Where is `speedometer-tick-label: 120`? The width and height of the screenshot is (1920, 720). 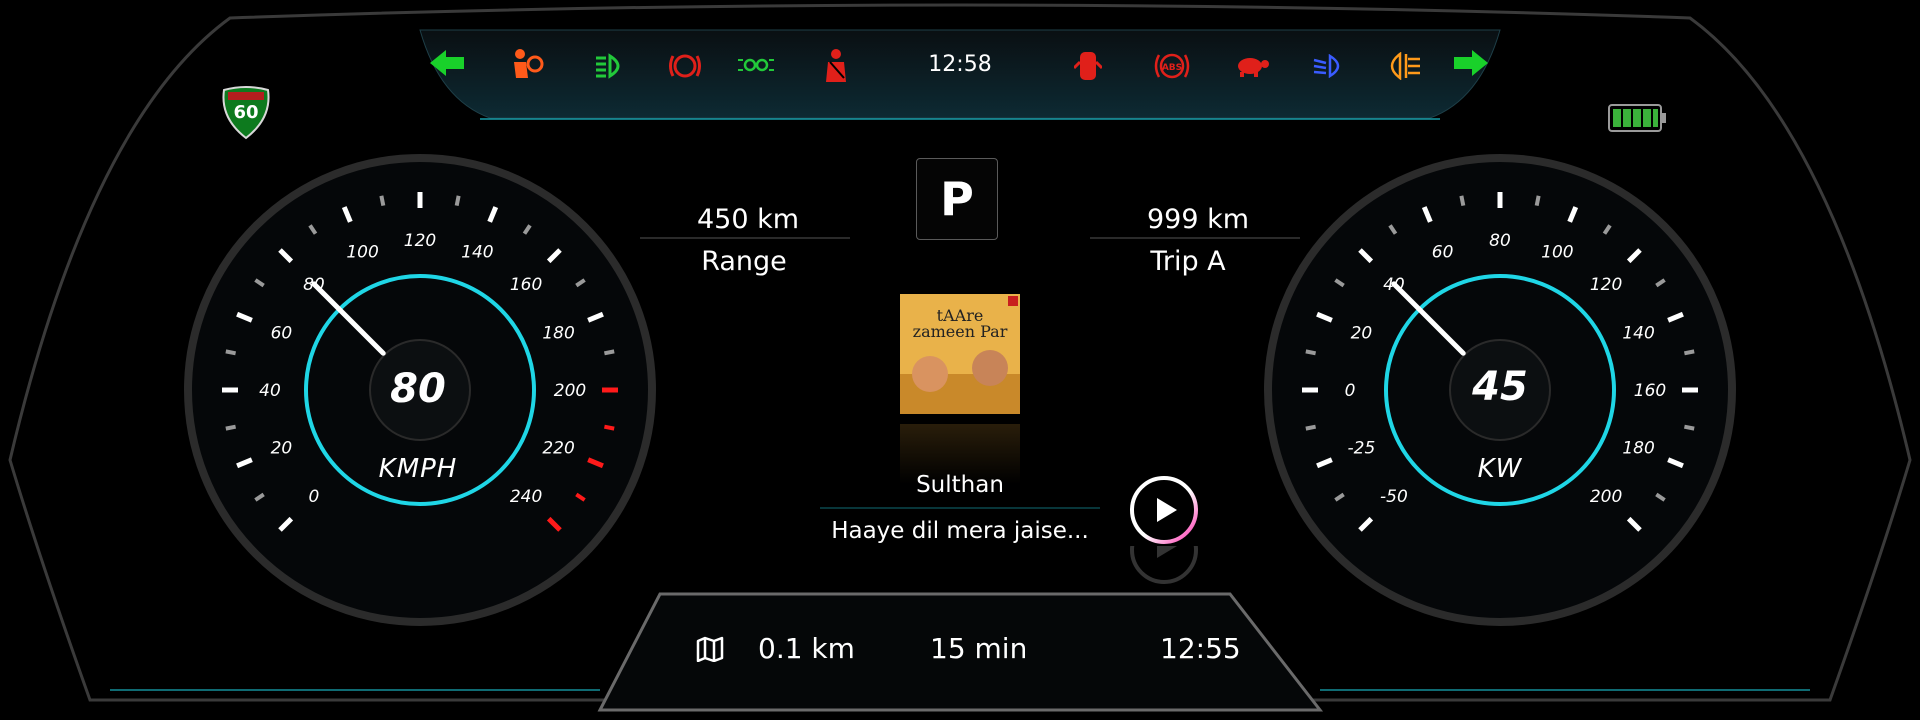 speedometer-tick-label: 120 is located at coordinates (420, 241).